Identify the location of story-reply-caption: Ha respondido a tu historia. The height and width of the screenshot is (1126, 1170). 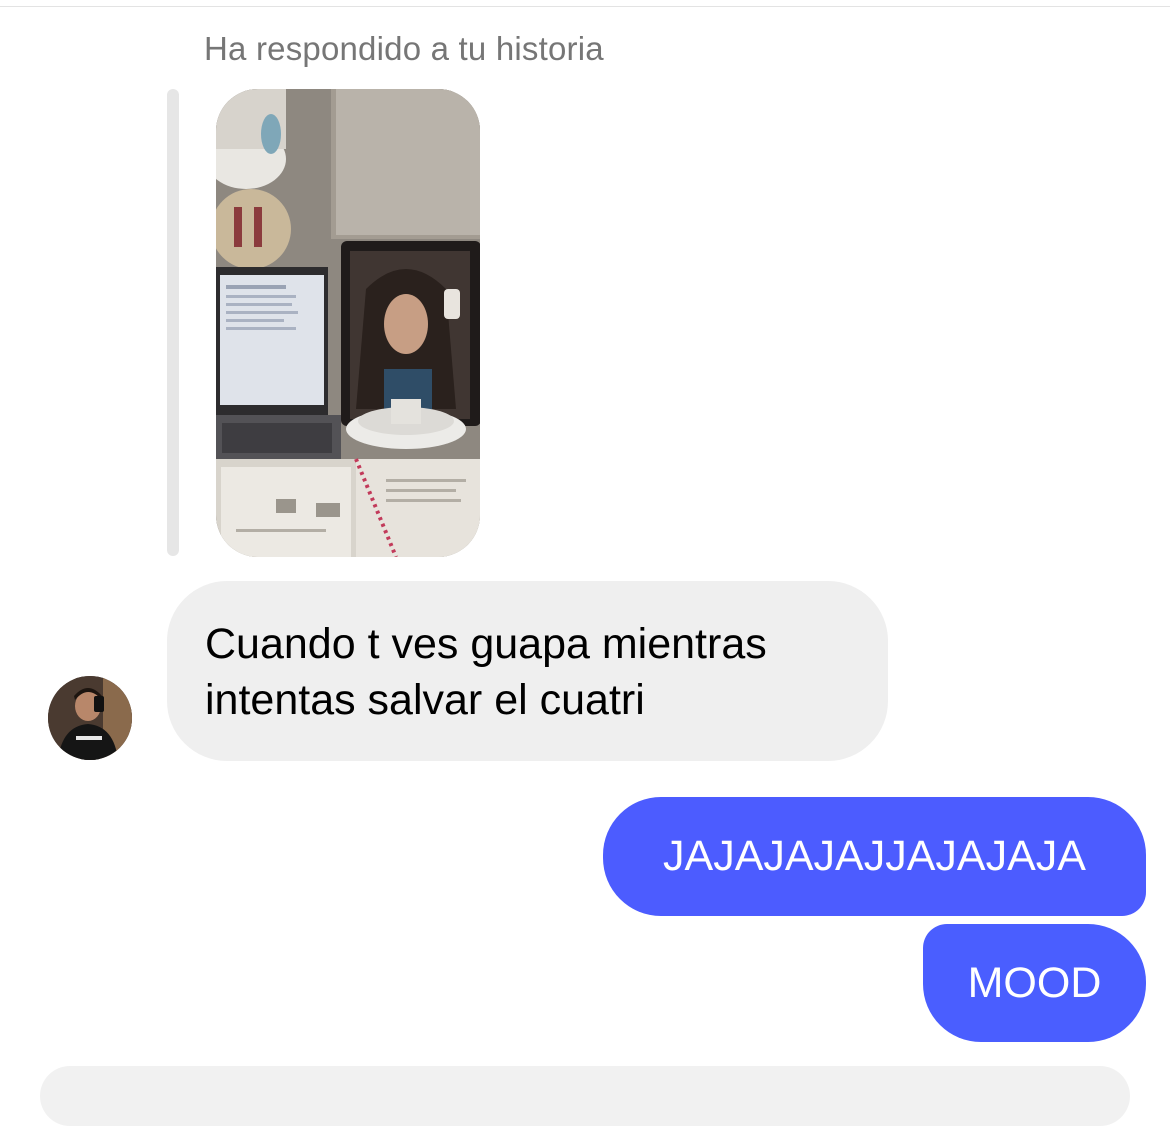
(404, 48).